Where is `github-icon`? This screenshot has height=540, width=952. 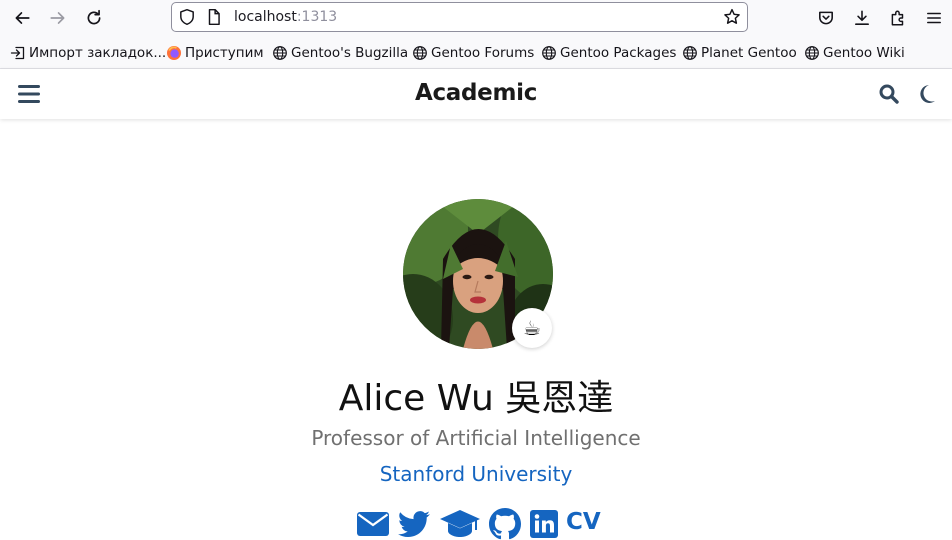
github-icon is located at coordinates (504, 524).